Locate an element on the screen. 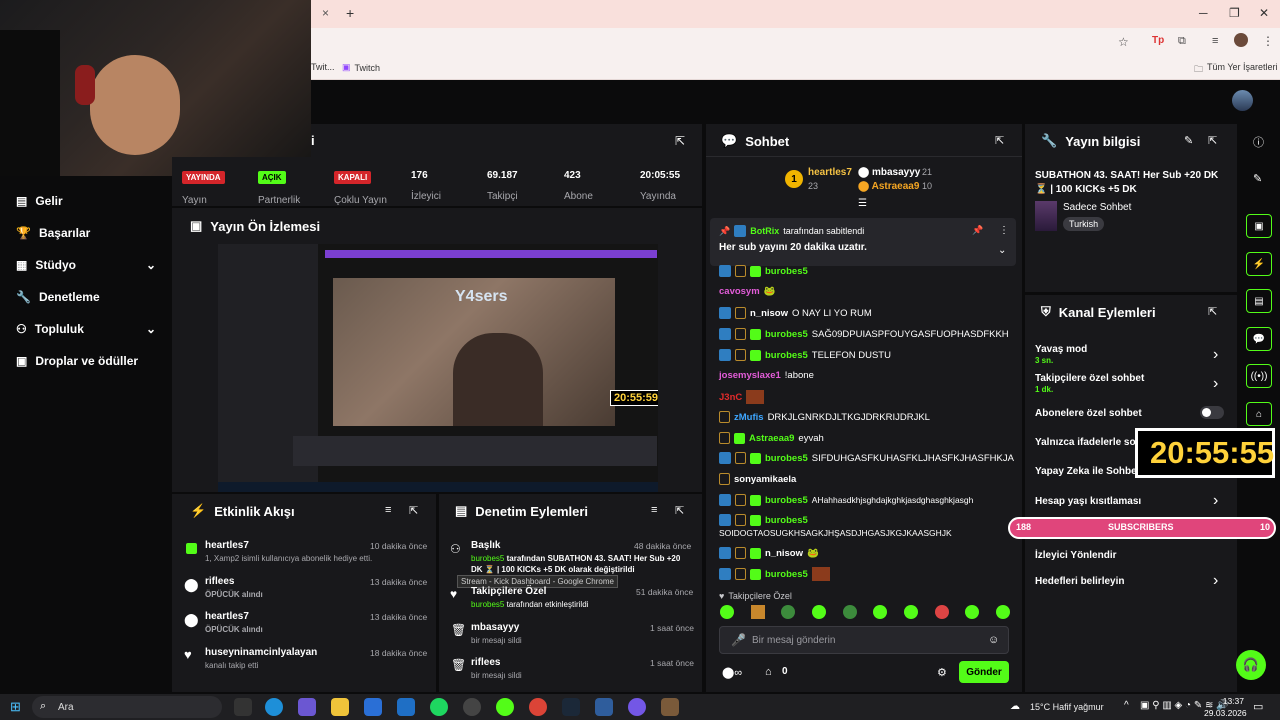  slow-mode-label: Yavaş mod is located at coordinates (1061, 349).